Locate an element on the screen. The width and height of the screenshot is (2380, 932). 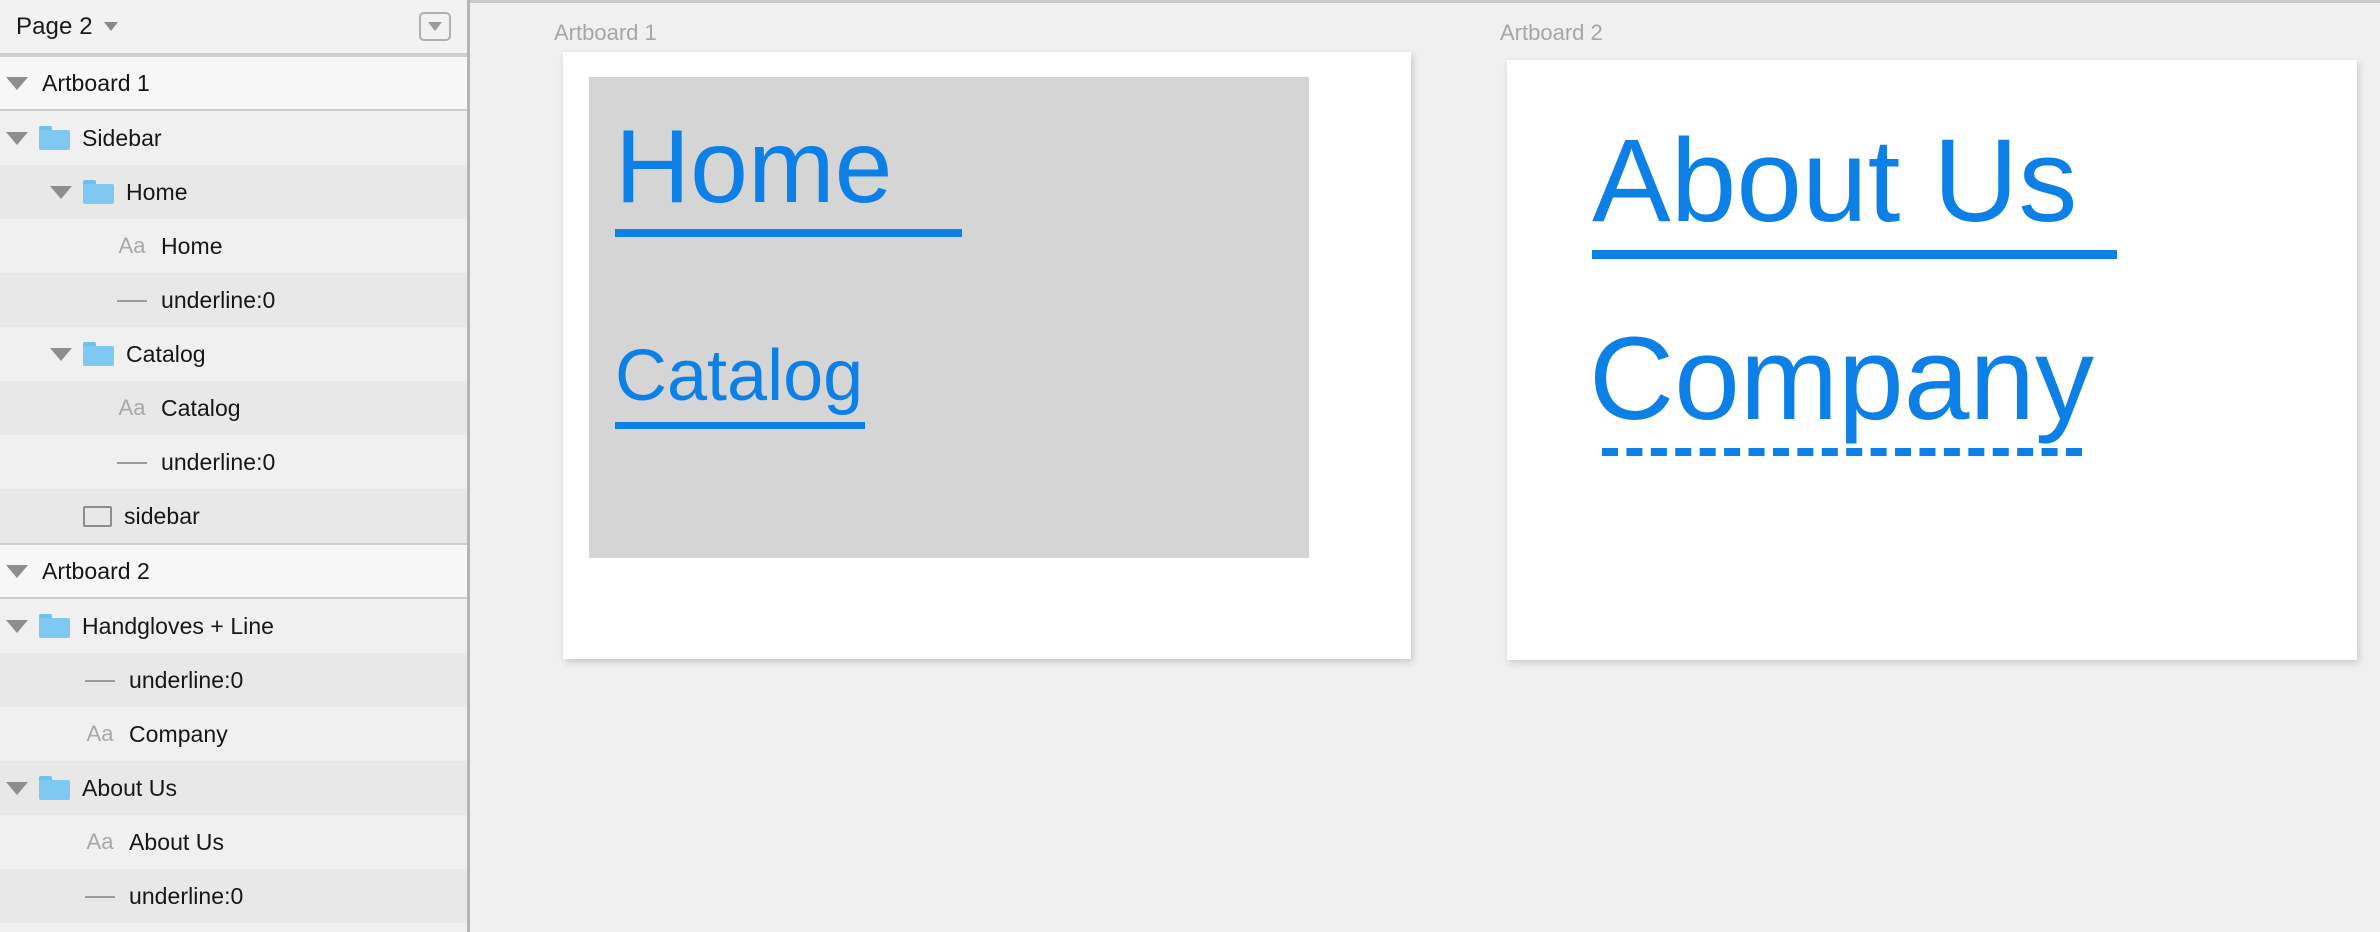
layer-row-label: Company is located at coordinates (178, 733).